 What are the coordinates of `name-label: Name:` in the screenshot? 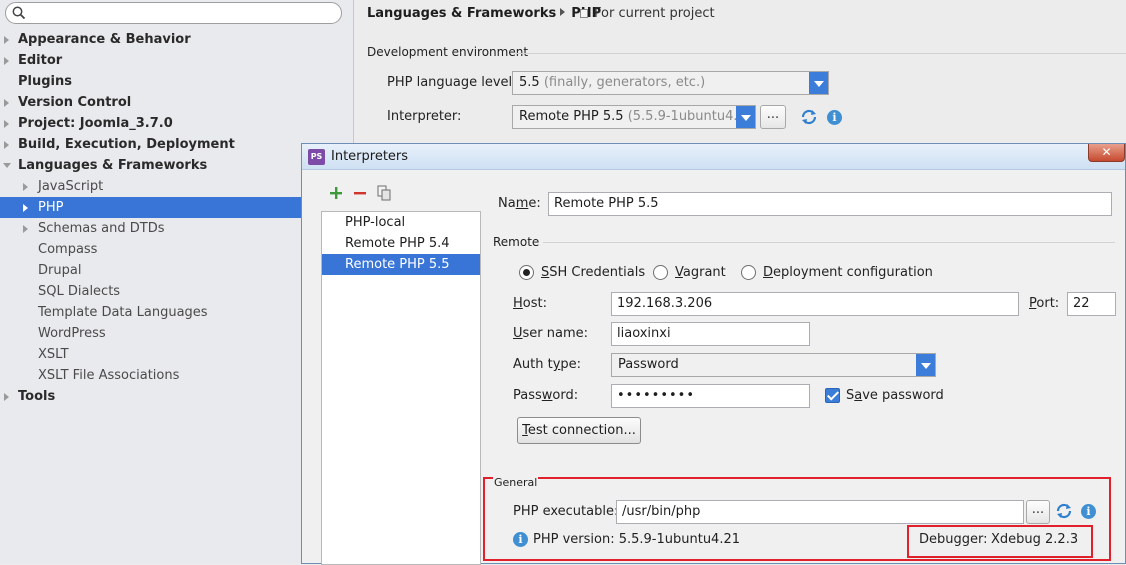 It's located at (519, 203).